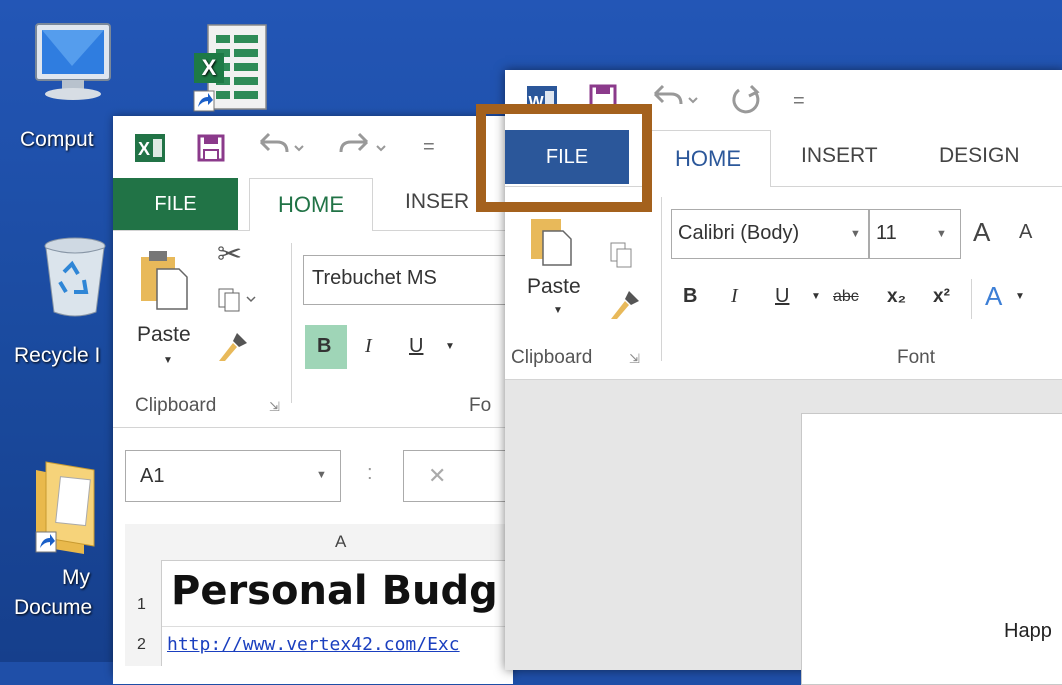  Describe the element at coordinates (971, 299) in the screenshot. I see `font-row-separator` at that location.